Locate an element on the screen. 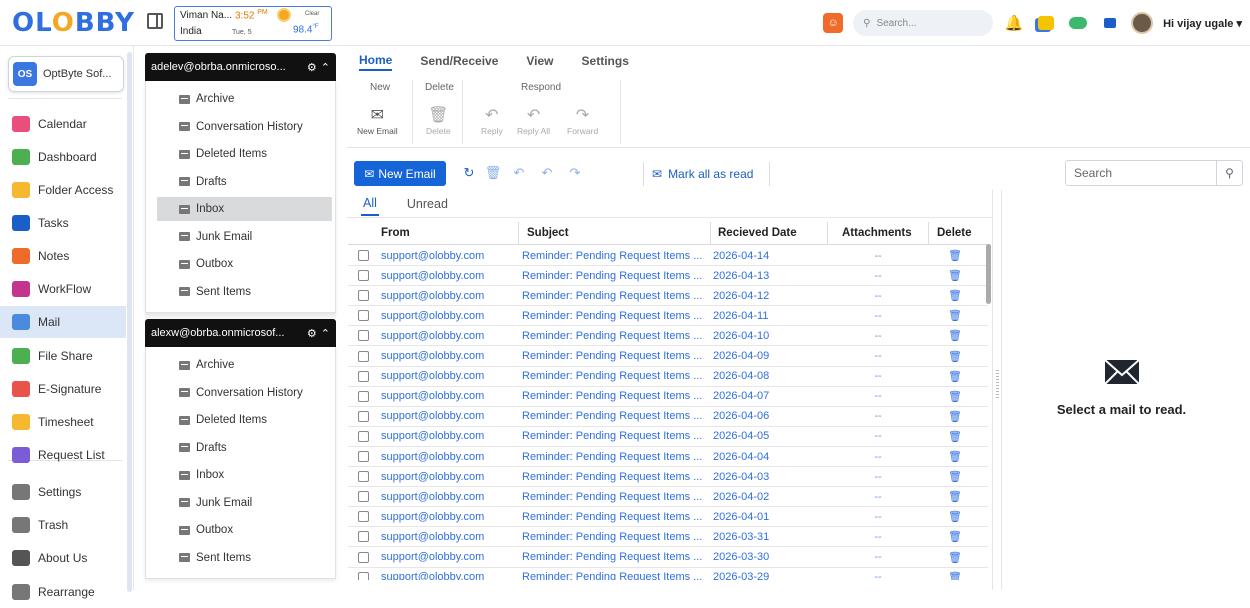 Image resolution: width=1250 pixels, height=608 pixels. reply-icon: ↶ is located at coordinates (519, 173).